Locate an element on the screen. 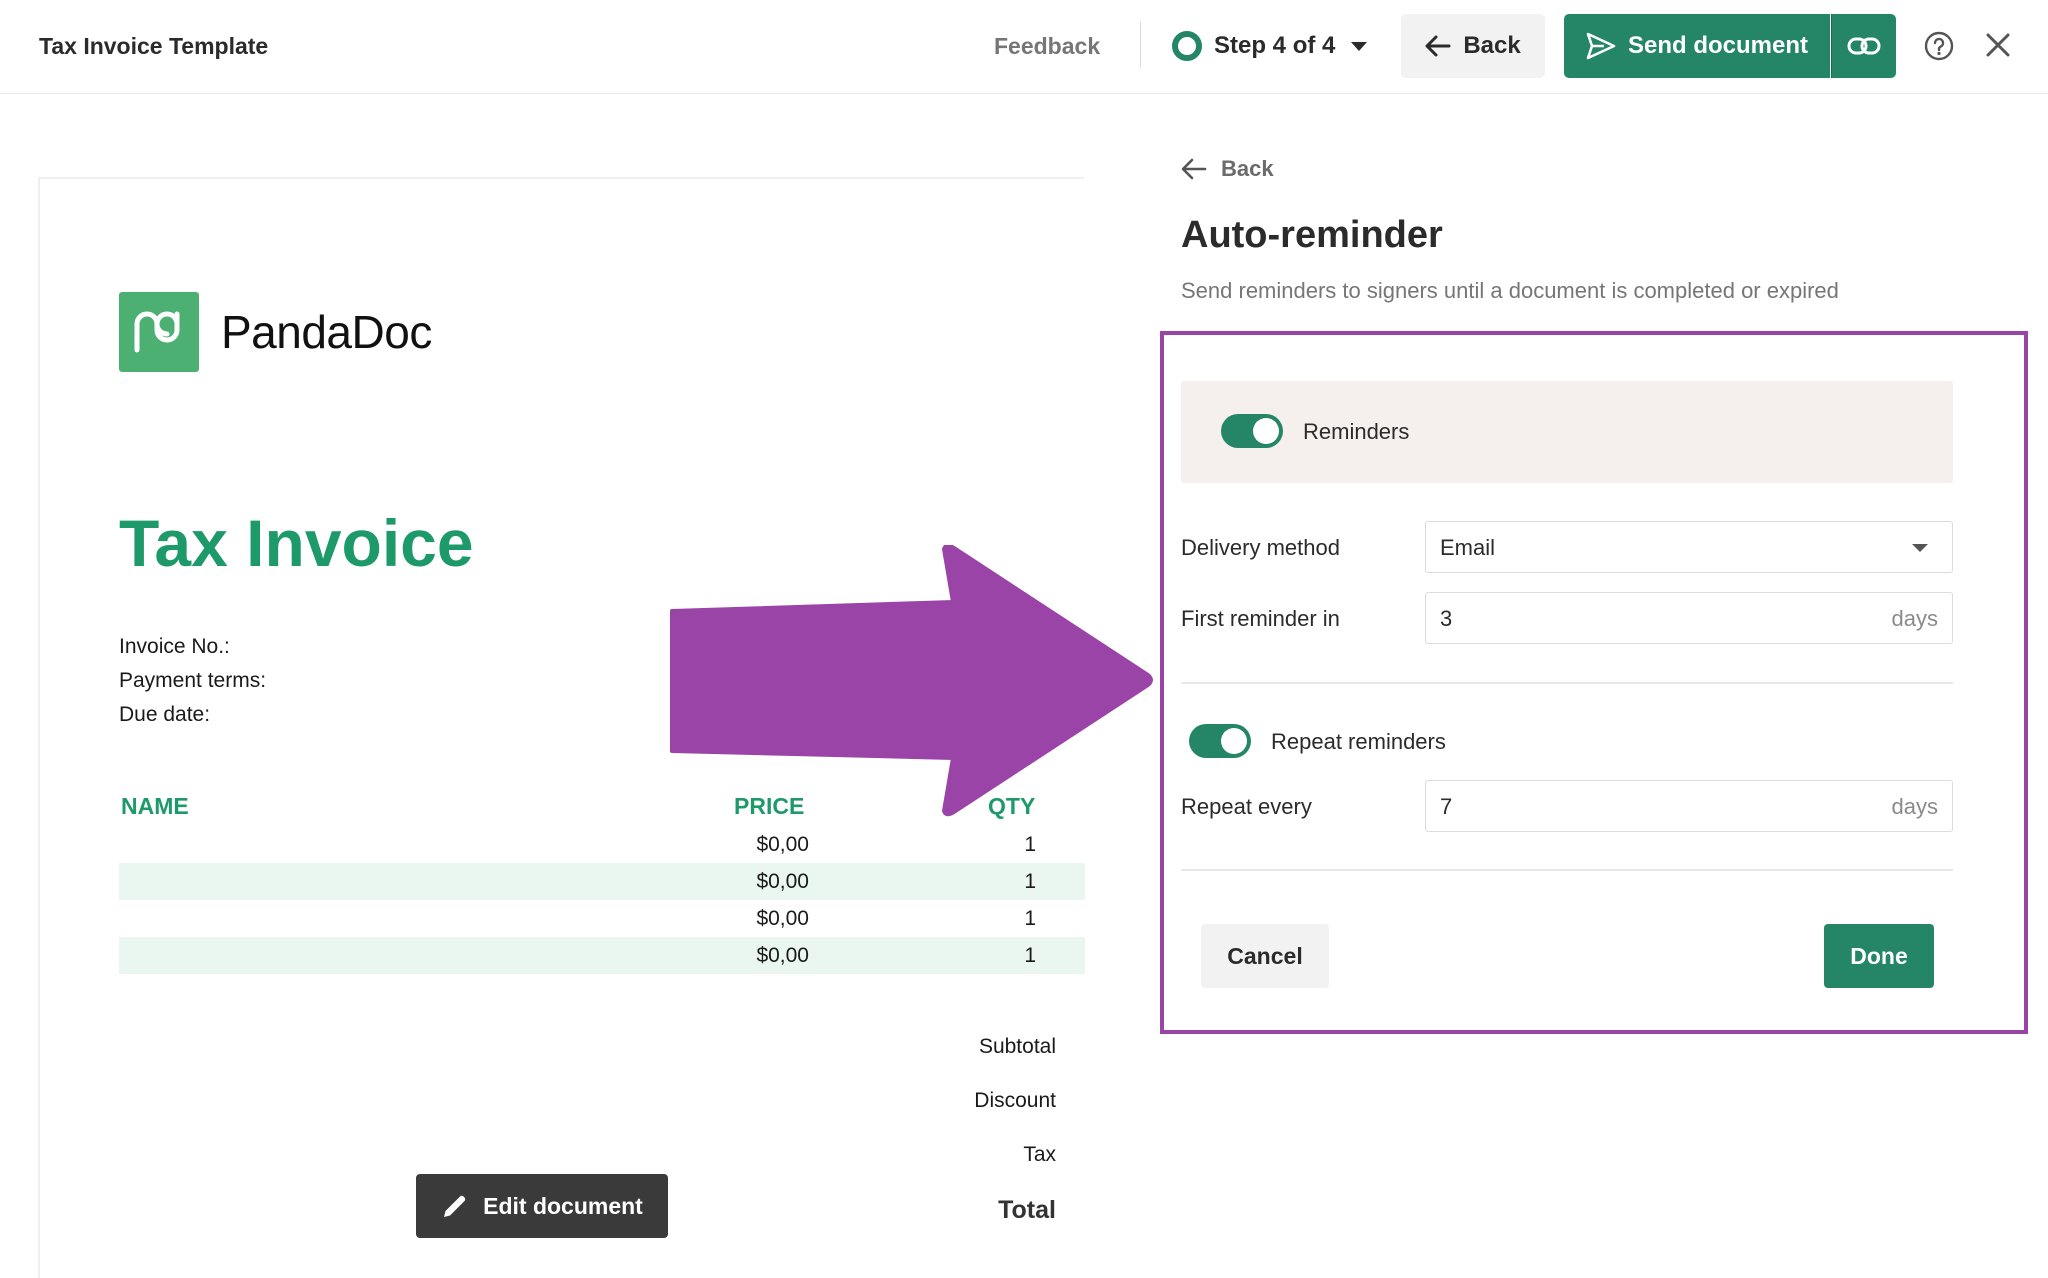  logo-text: PandaDoc is located at coordinates (326, 332).